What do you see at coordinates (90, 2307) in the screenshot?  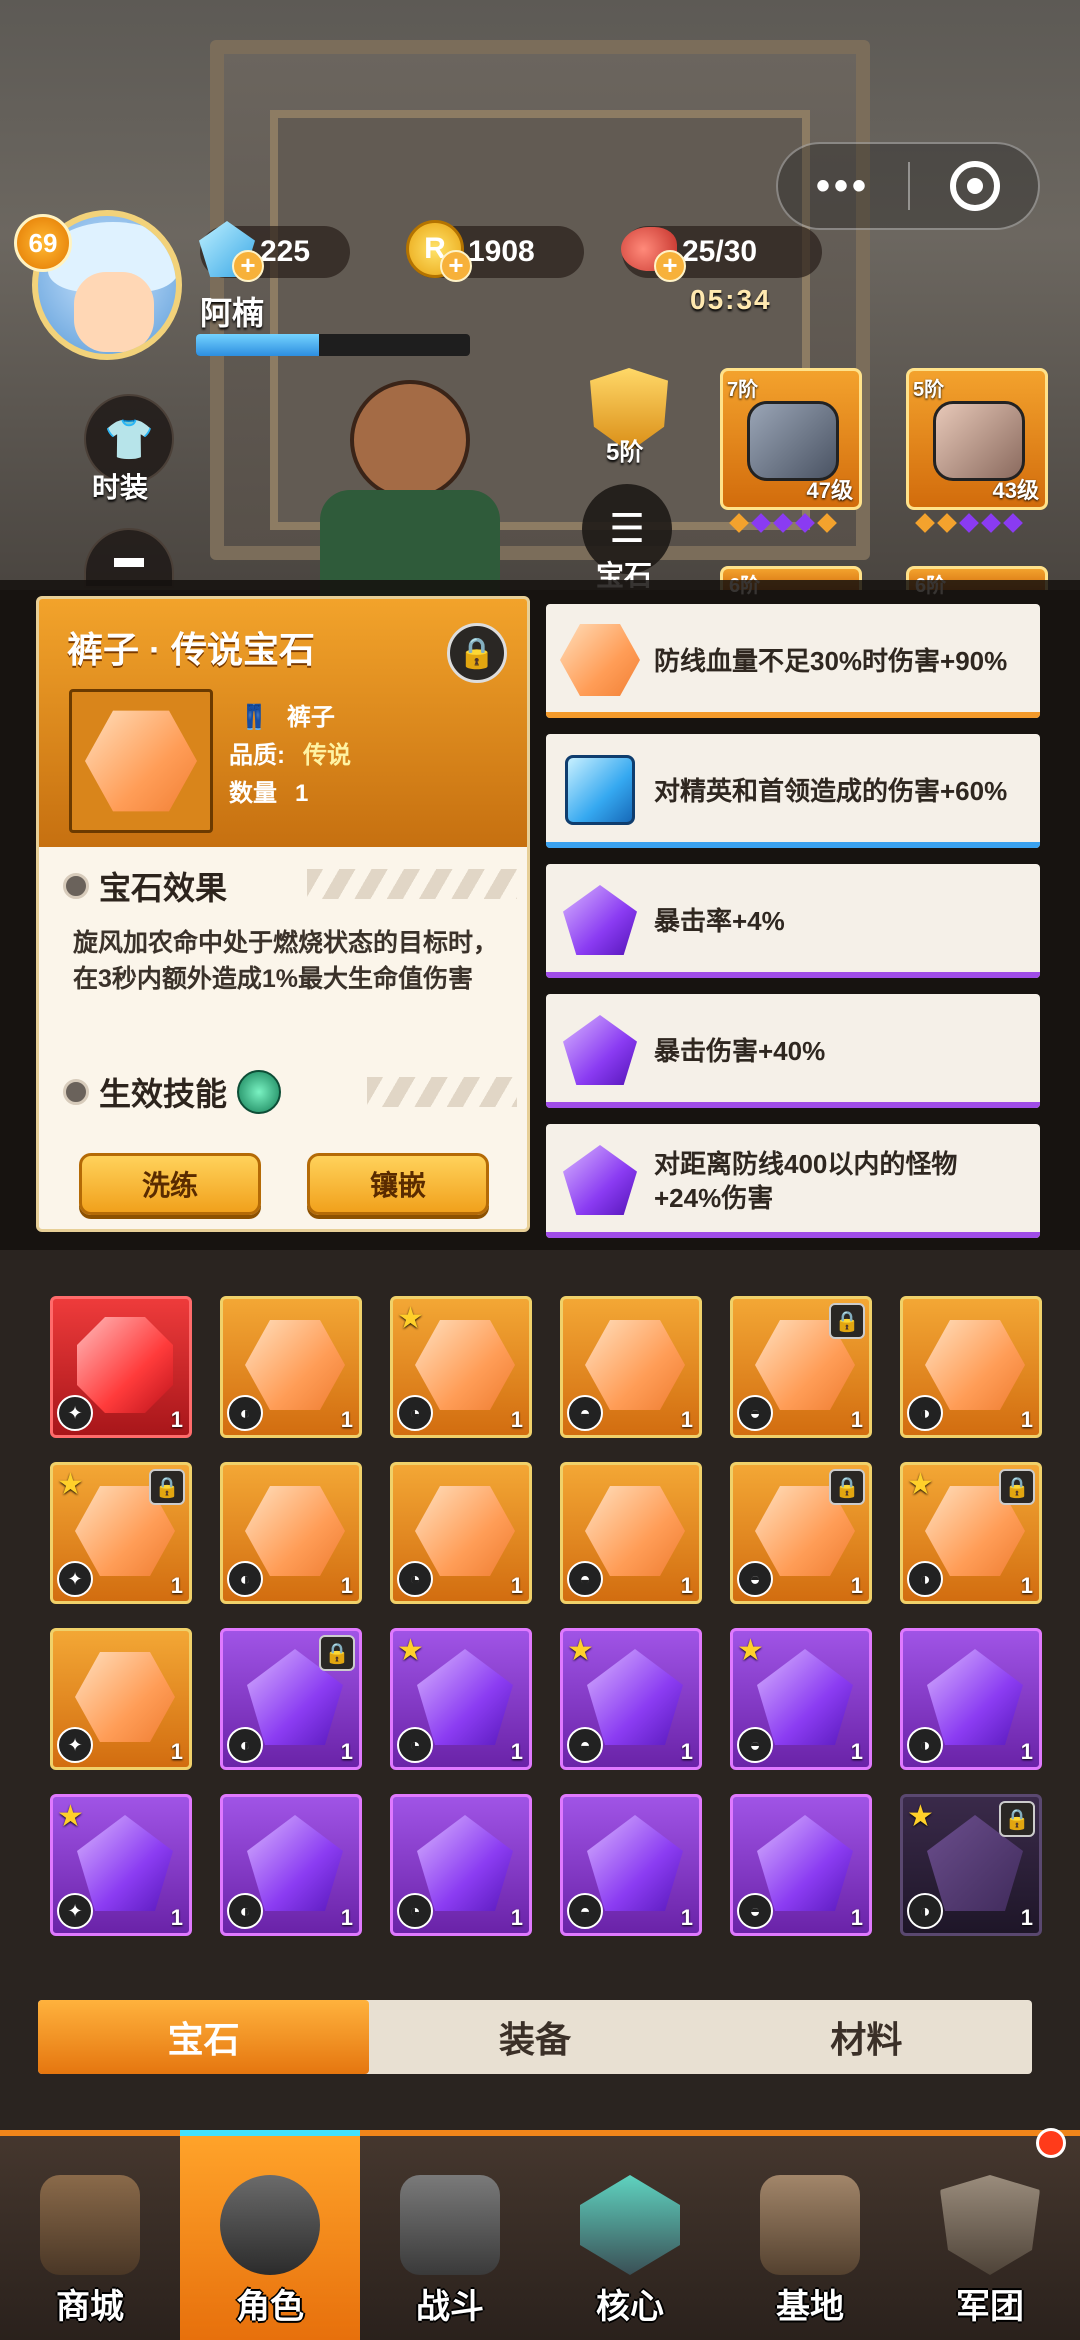 I see `nav-label: 商城` at bounding box center [90, 2307].